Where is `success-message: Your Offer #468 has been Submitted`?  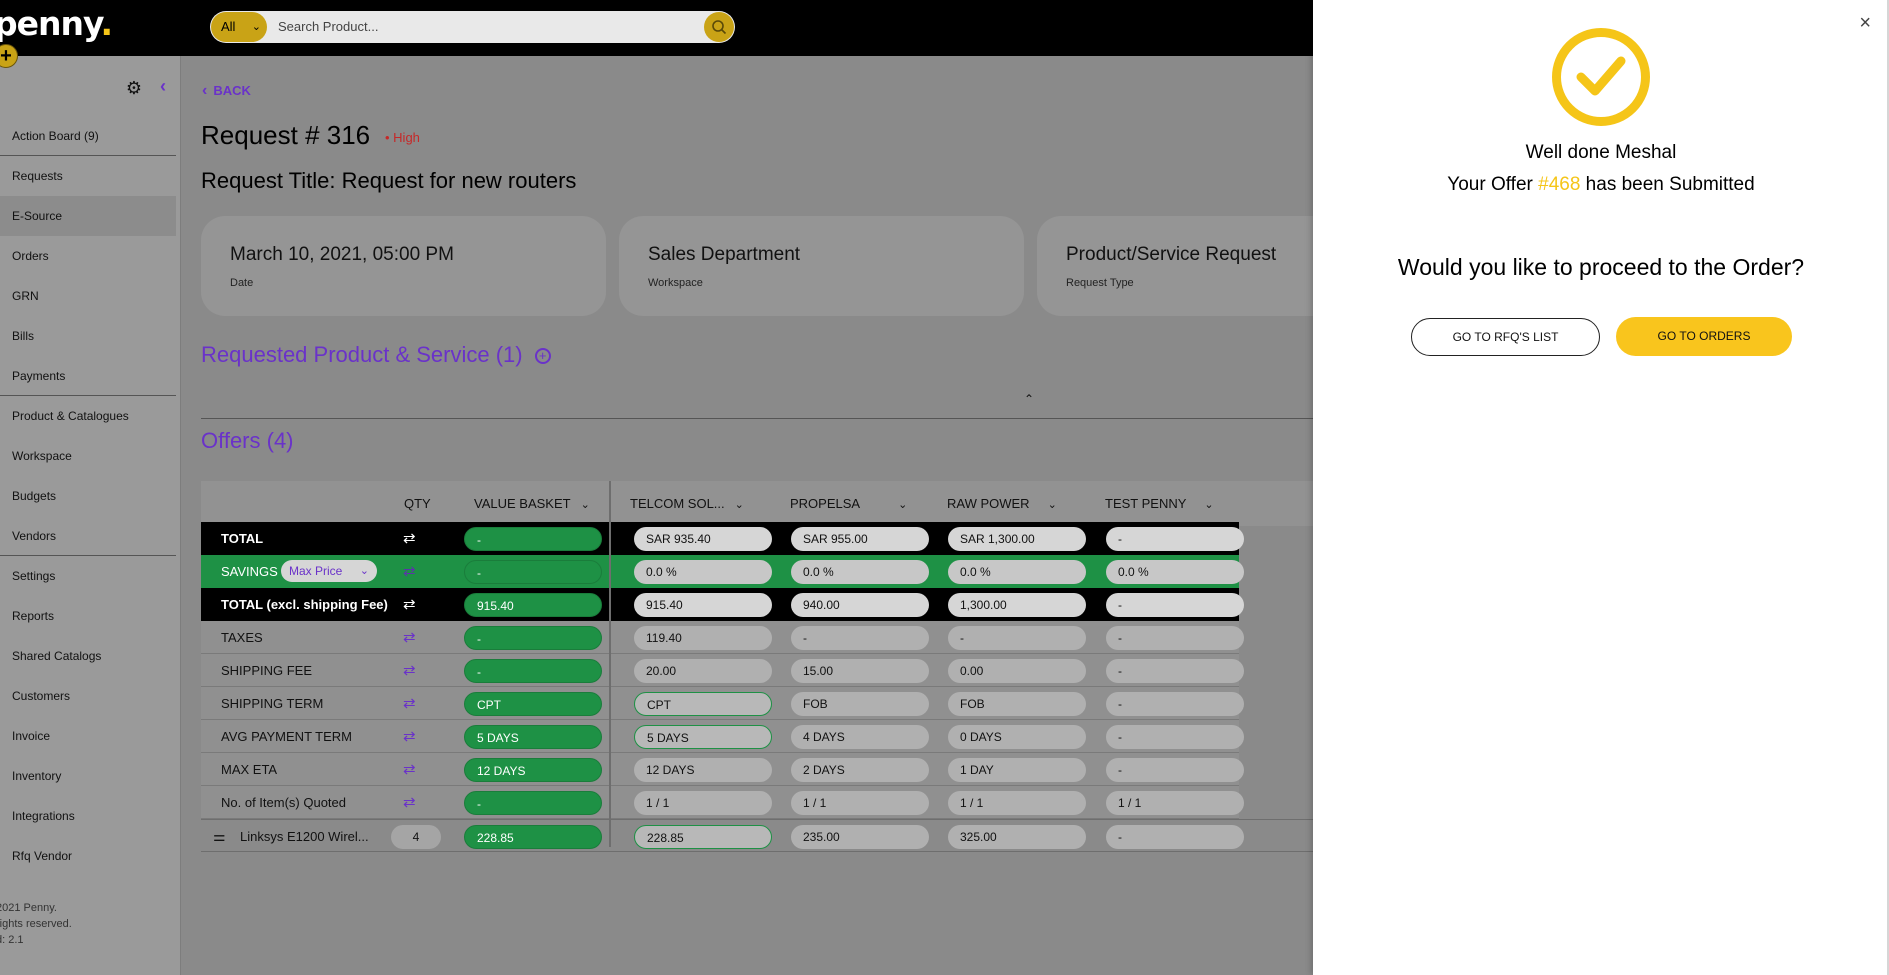 success-message: Your Offer #468 has been Submitted is located at coordinates (1601, 185).